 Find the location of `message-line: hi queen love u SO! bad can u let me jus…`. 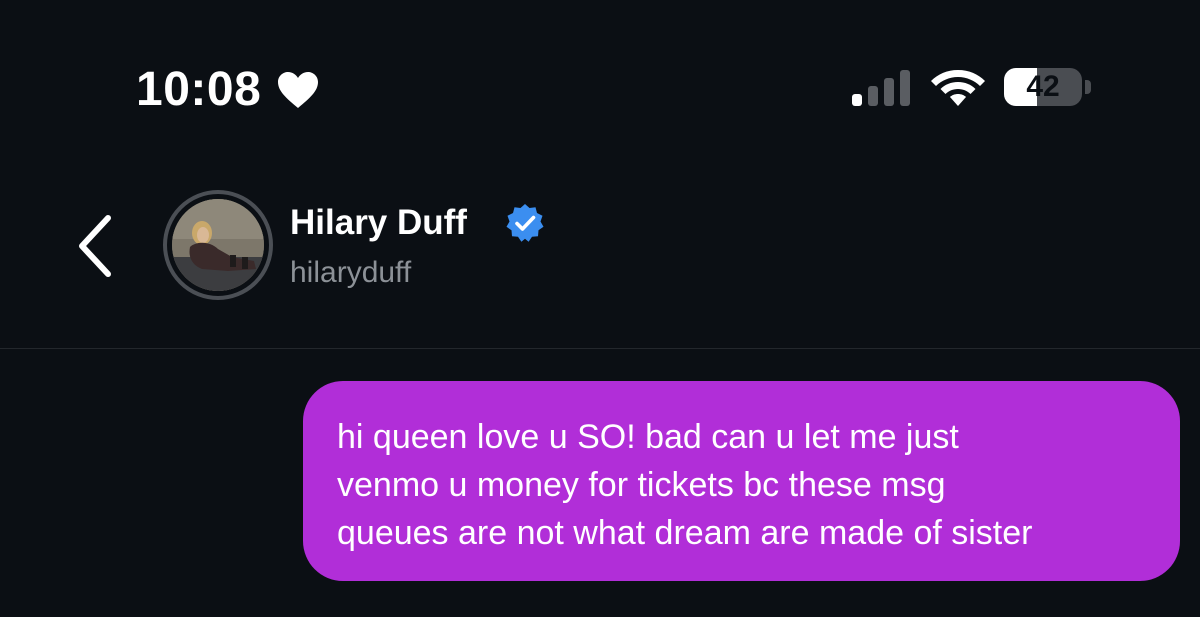

message-line: hi queen love u SO! bad can u let me jus… is located at coordinates (648, 437).